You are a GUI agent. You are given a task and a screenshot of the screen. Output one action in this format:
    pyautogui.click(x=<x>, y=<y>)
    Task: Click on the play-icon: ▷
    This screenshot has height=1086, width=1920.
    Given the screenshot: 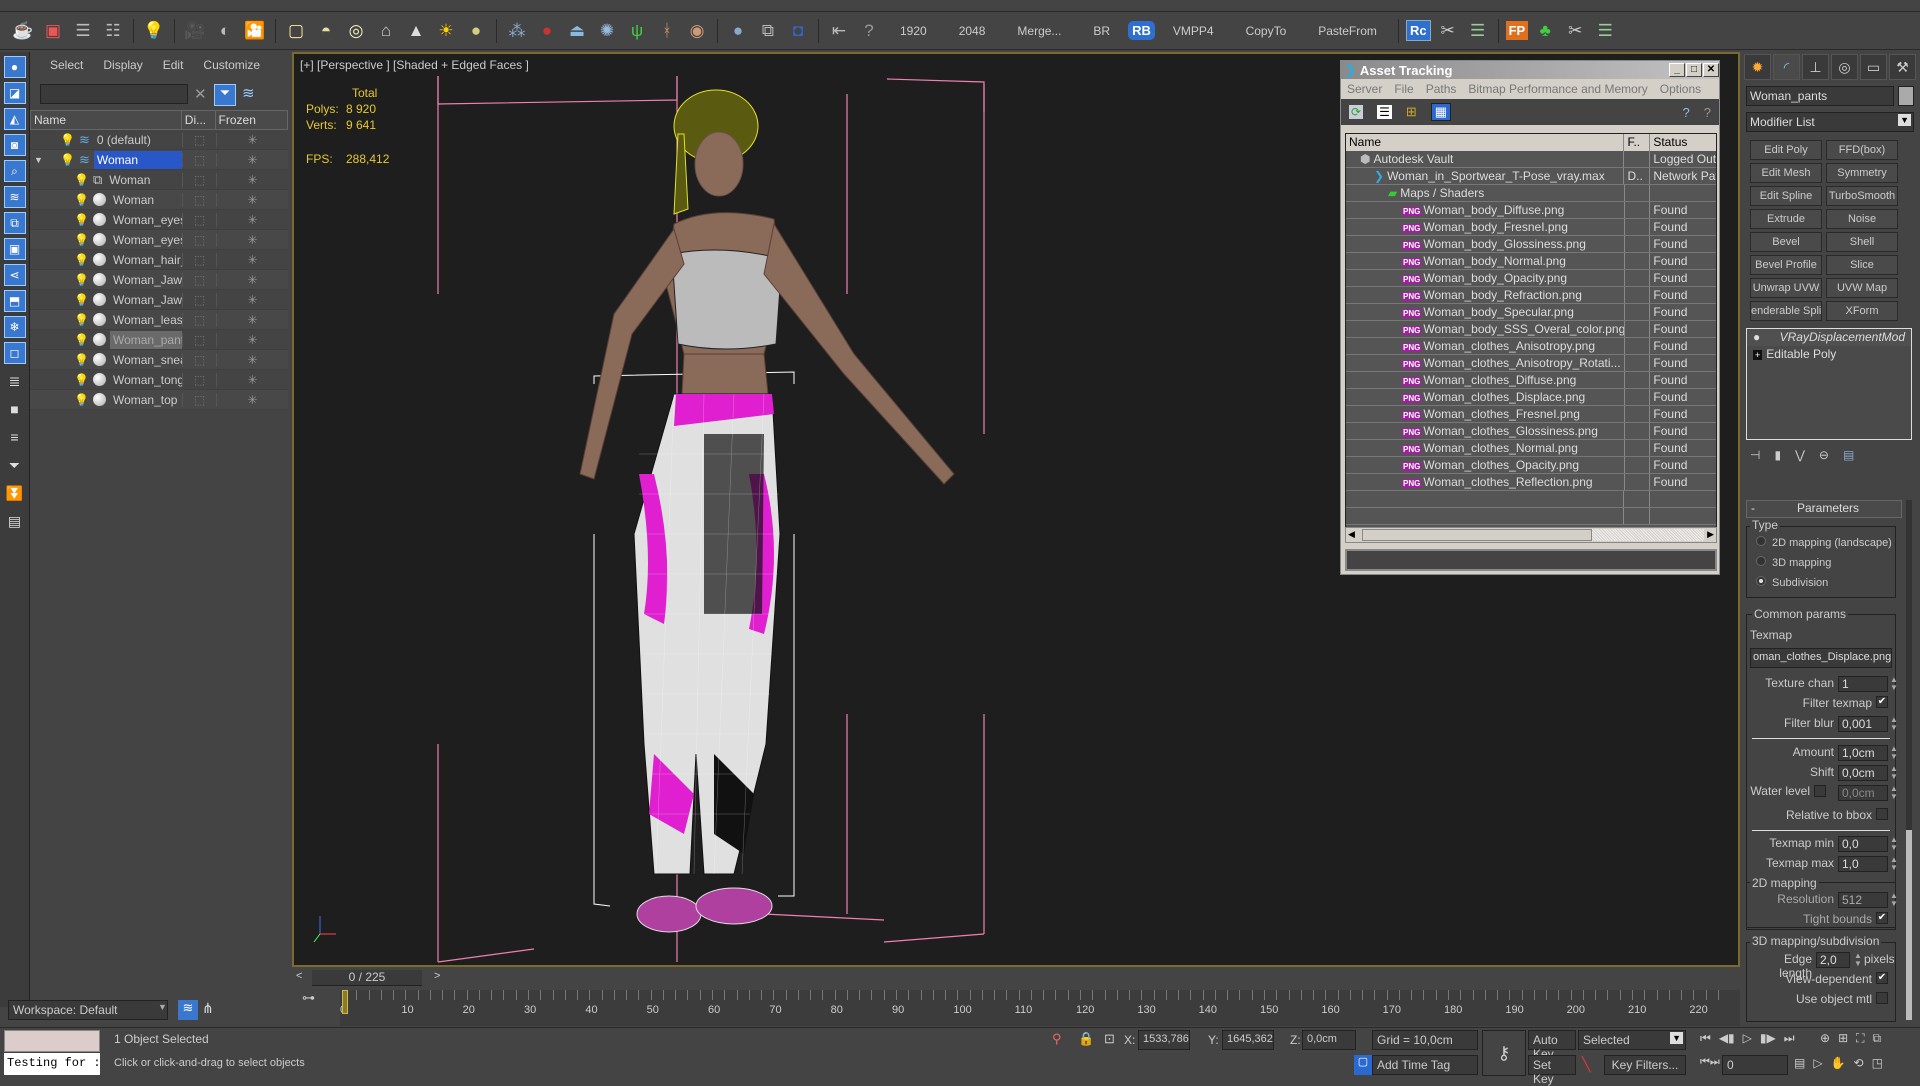 What is the action you would take?
    pyautogui.click(x=1747, y=1038)
    